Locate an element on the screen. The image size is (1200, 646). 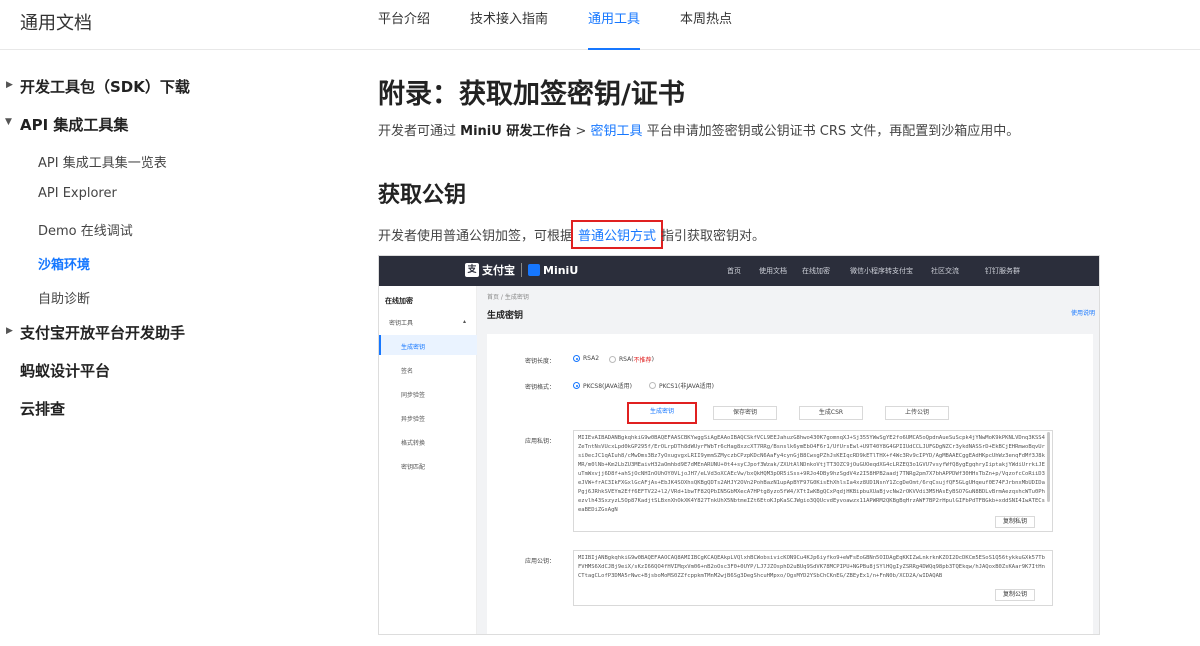
shot-side-title: 在线加密 is located at coordinates (399, 301).